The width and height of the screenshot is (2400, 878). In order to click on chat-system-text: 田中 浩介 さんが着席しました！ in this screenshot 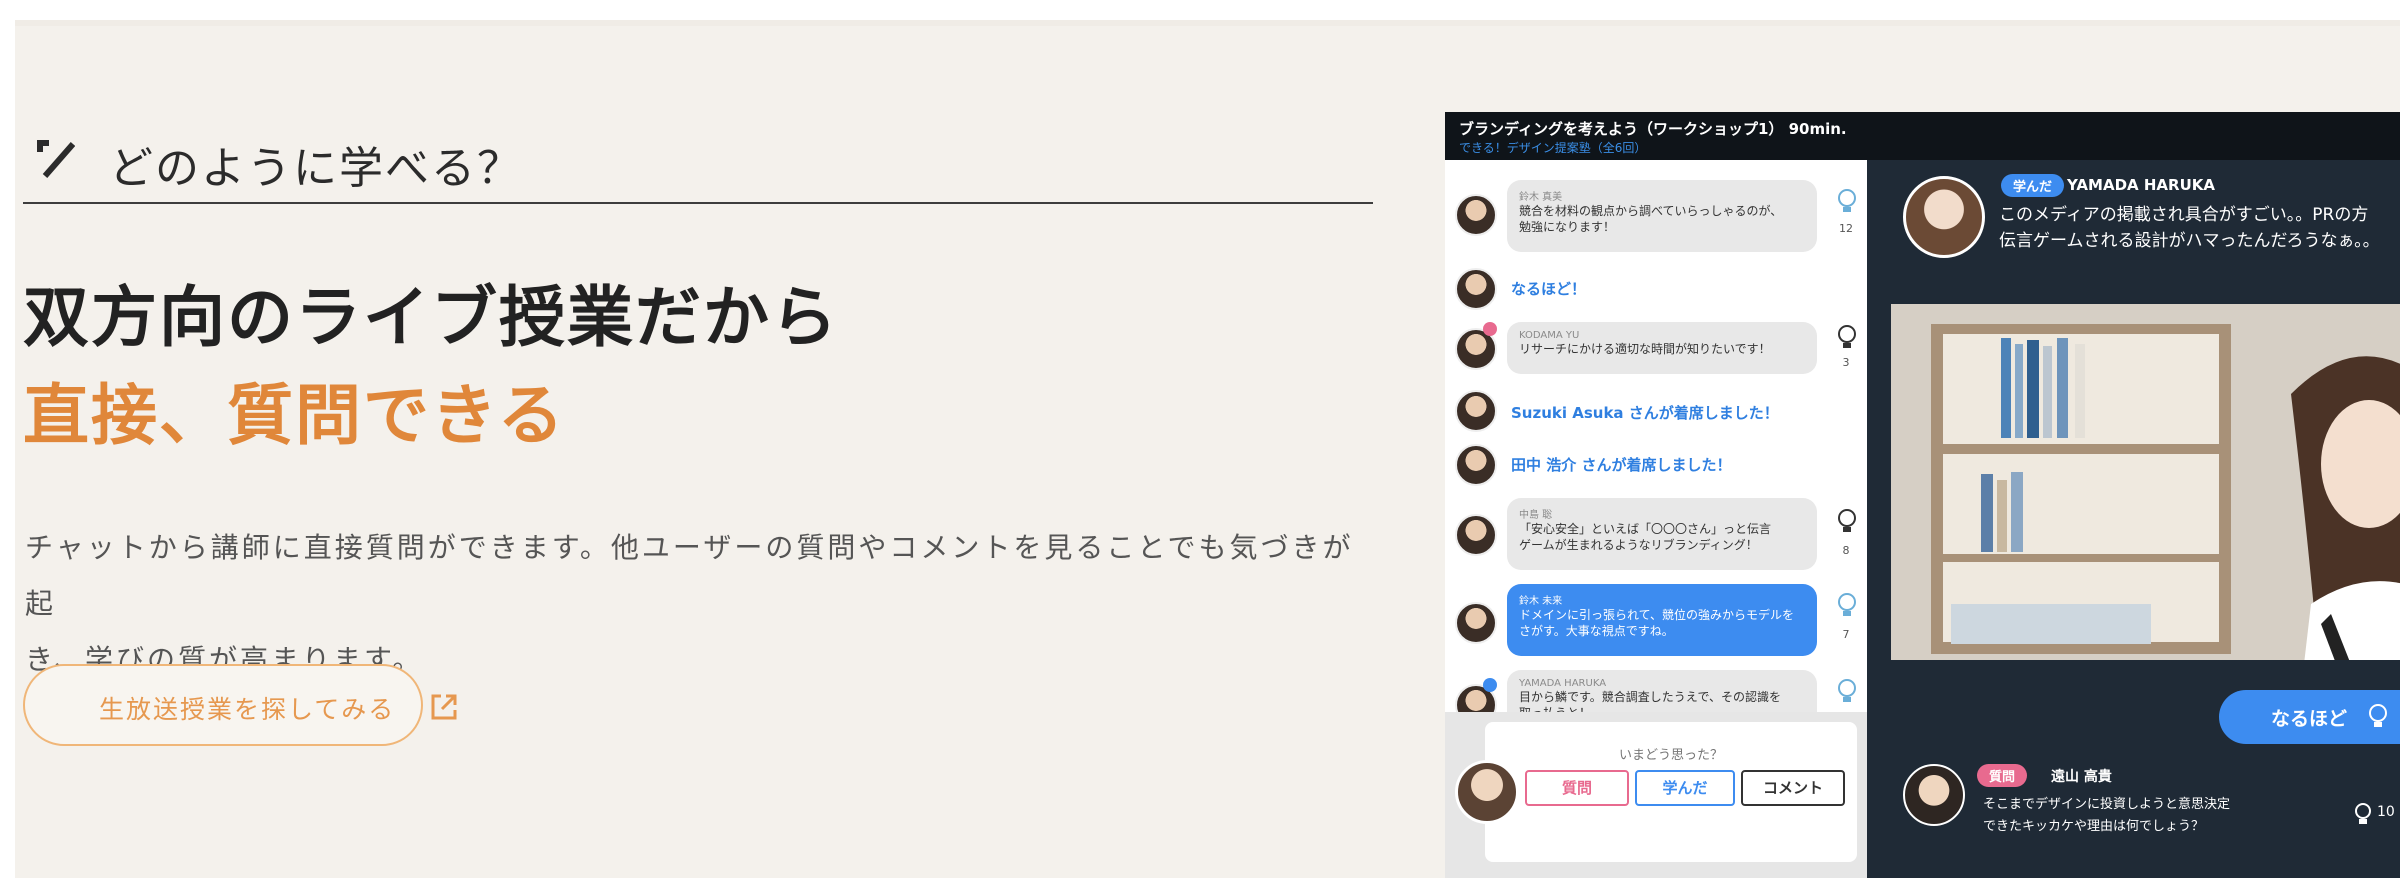, I will do `click(1621, 465)`.